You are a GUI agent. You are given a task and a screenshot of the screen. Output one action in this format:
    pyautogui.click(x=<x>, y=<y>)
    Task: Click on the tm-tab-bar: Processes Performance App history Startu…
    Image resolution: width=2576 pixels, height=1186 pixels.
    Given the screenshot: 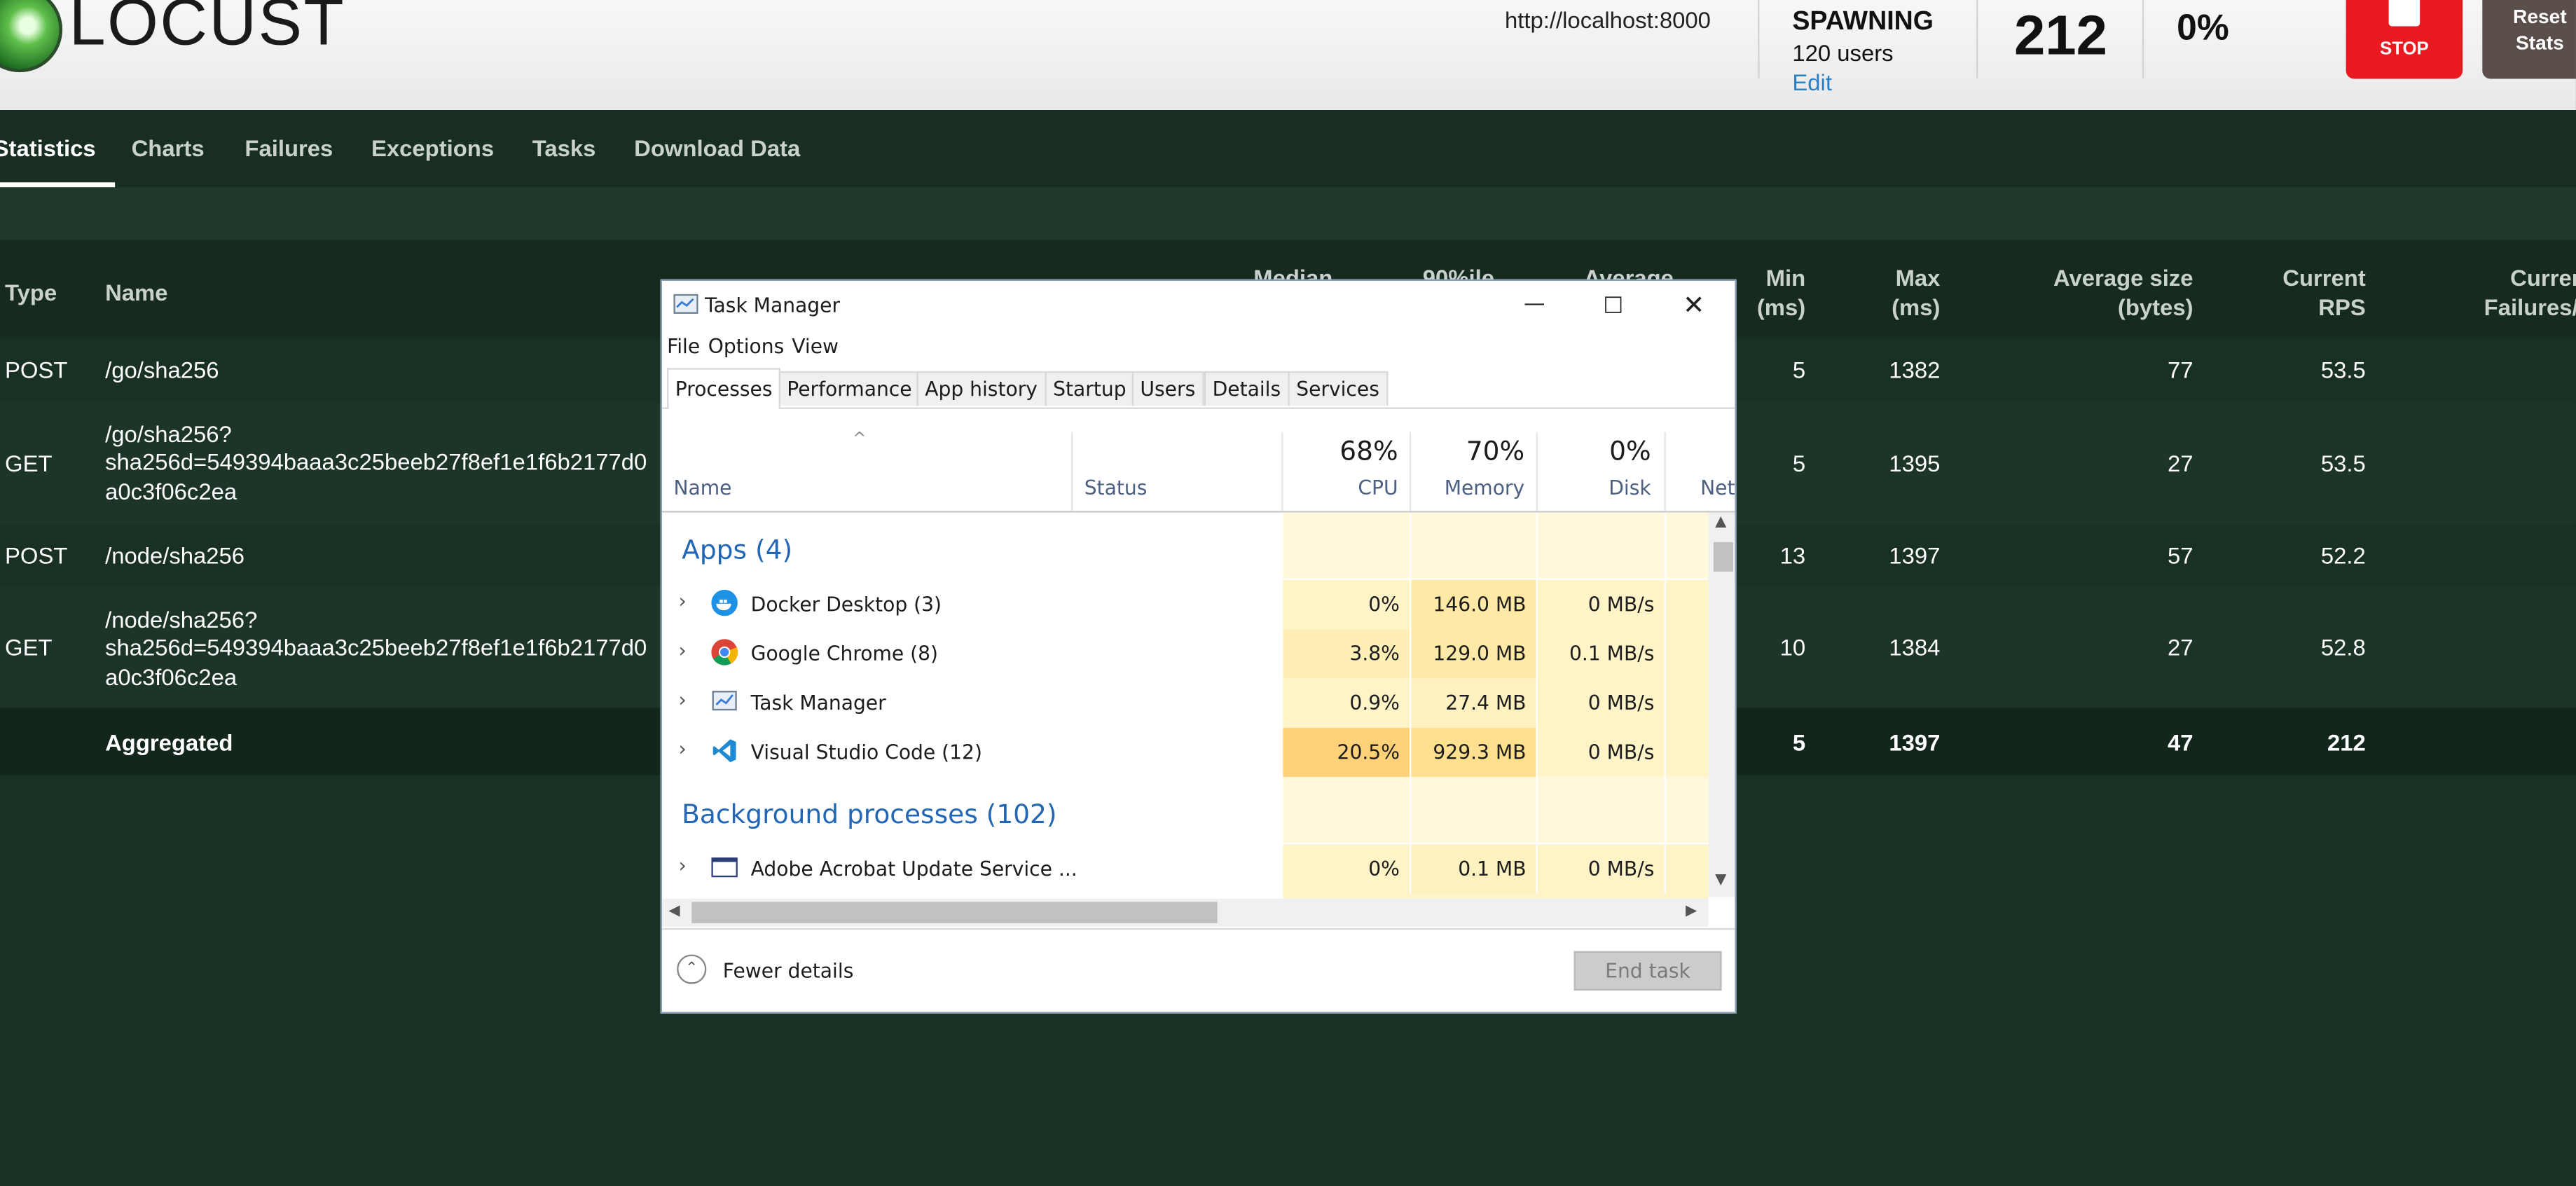 What is the action you would take?
    pyautogui.click(x=1198, y=388)
    